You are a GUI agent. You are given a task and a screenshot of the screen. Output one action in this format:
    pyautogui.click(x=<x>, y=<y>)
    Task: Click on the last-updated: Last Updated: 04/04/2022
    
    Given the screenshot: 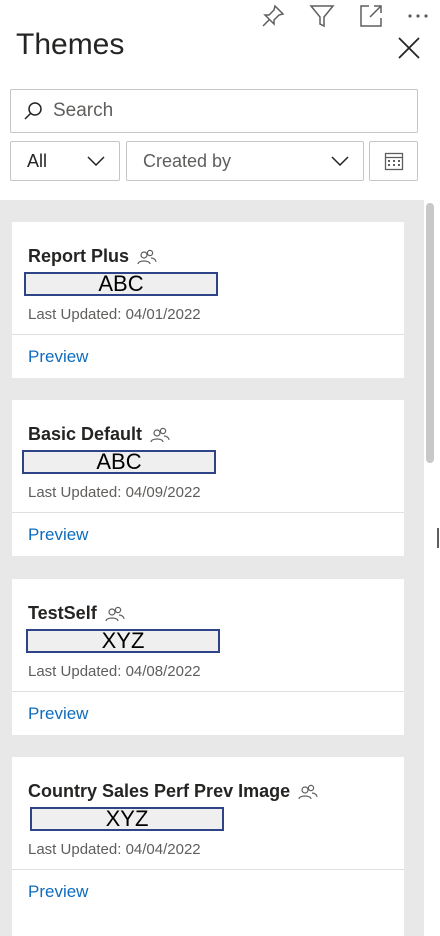 What is the action you would take?
    pyautogui.click(x=114, y=849)
    